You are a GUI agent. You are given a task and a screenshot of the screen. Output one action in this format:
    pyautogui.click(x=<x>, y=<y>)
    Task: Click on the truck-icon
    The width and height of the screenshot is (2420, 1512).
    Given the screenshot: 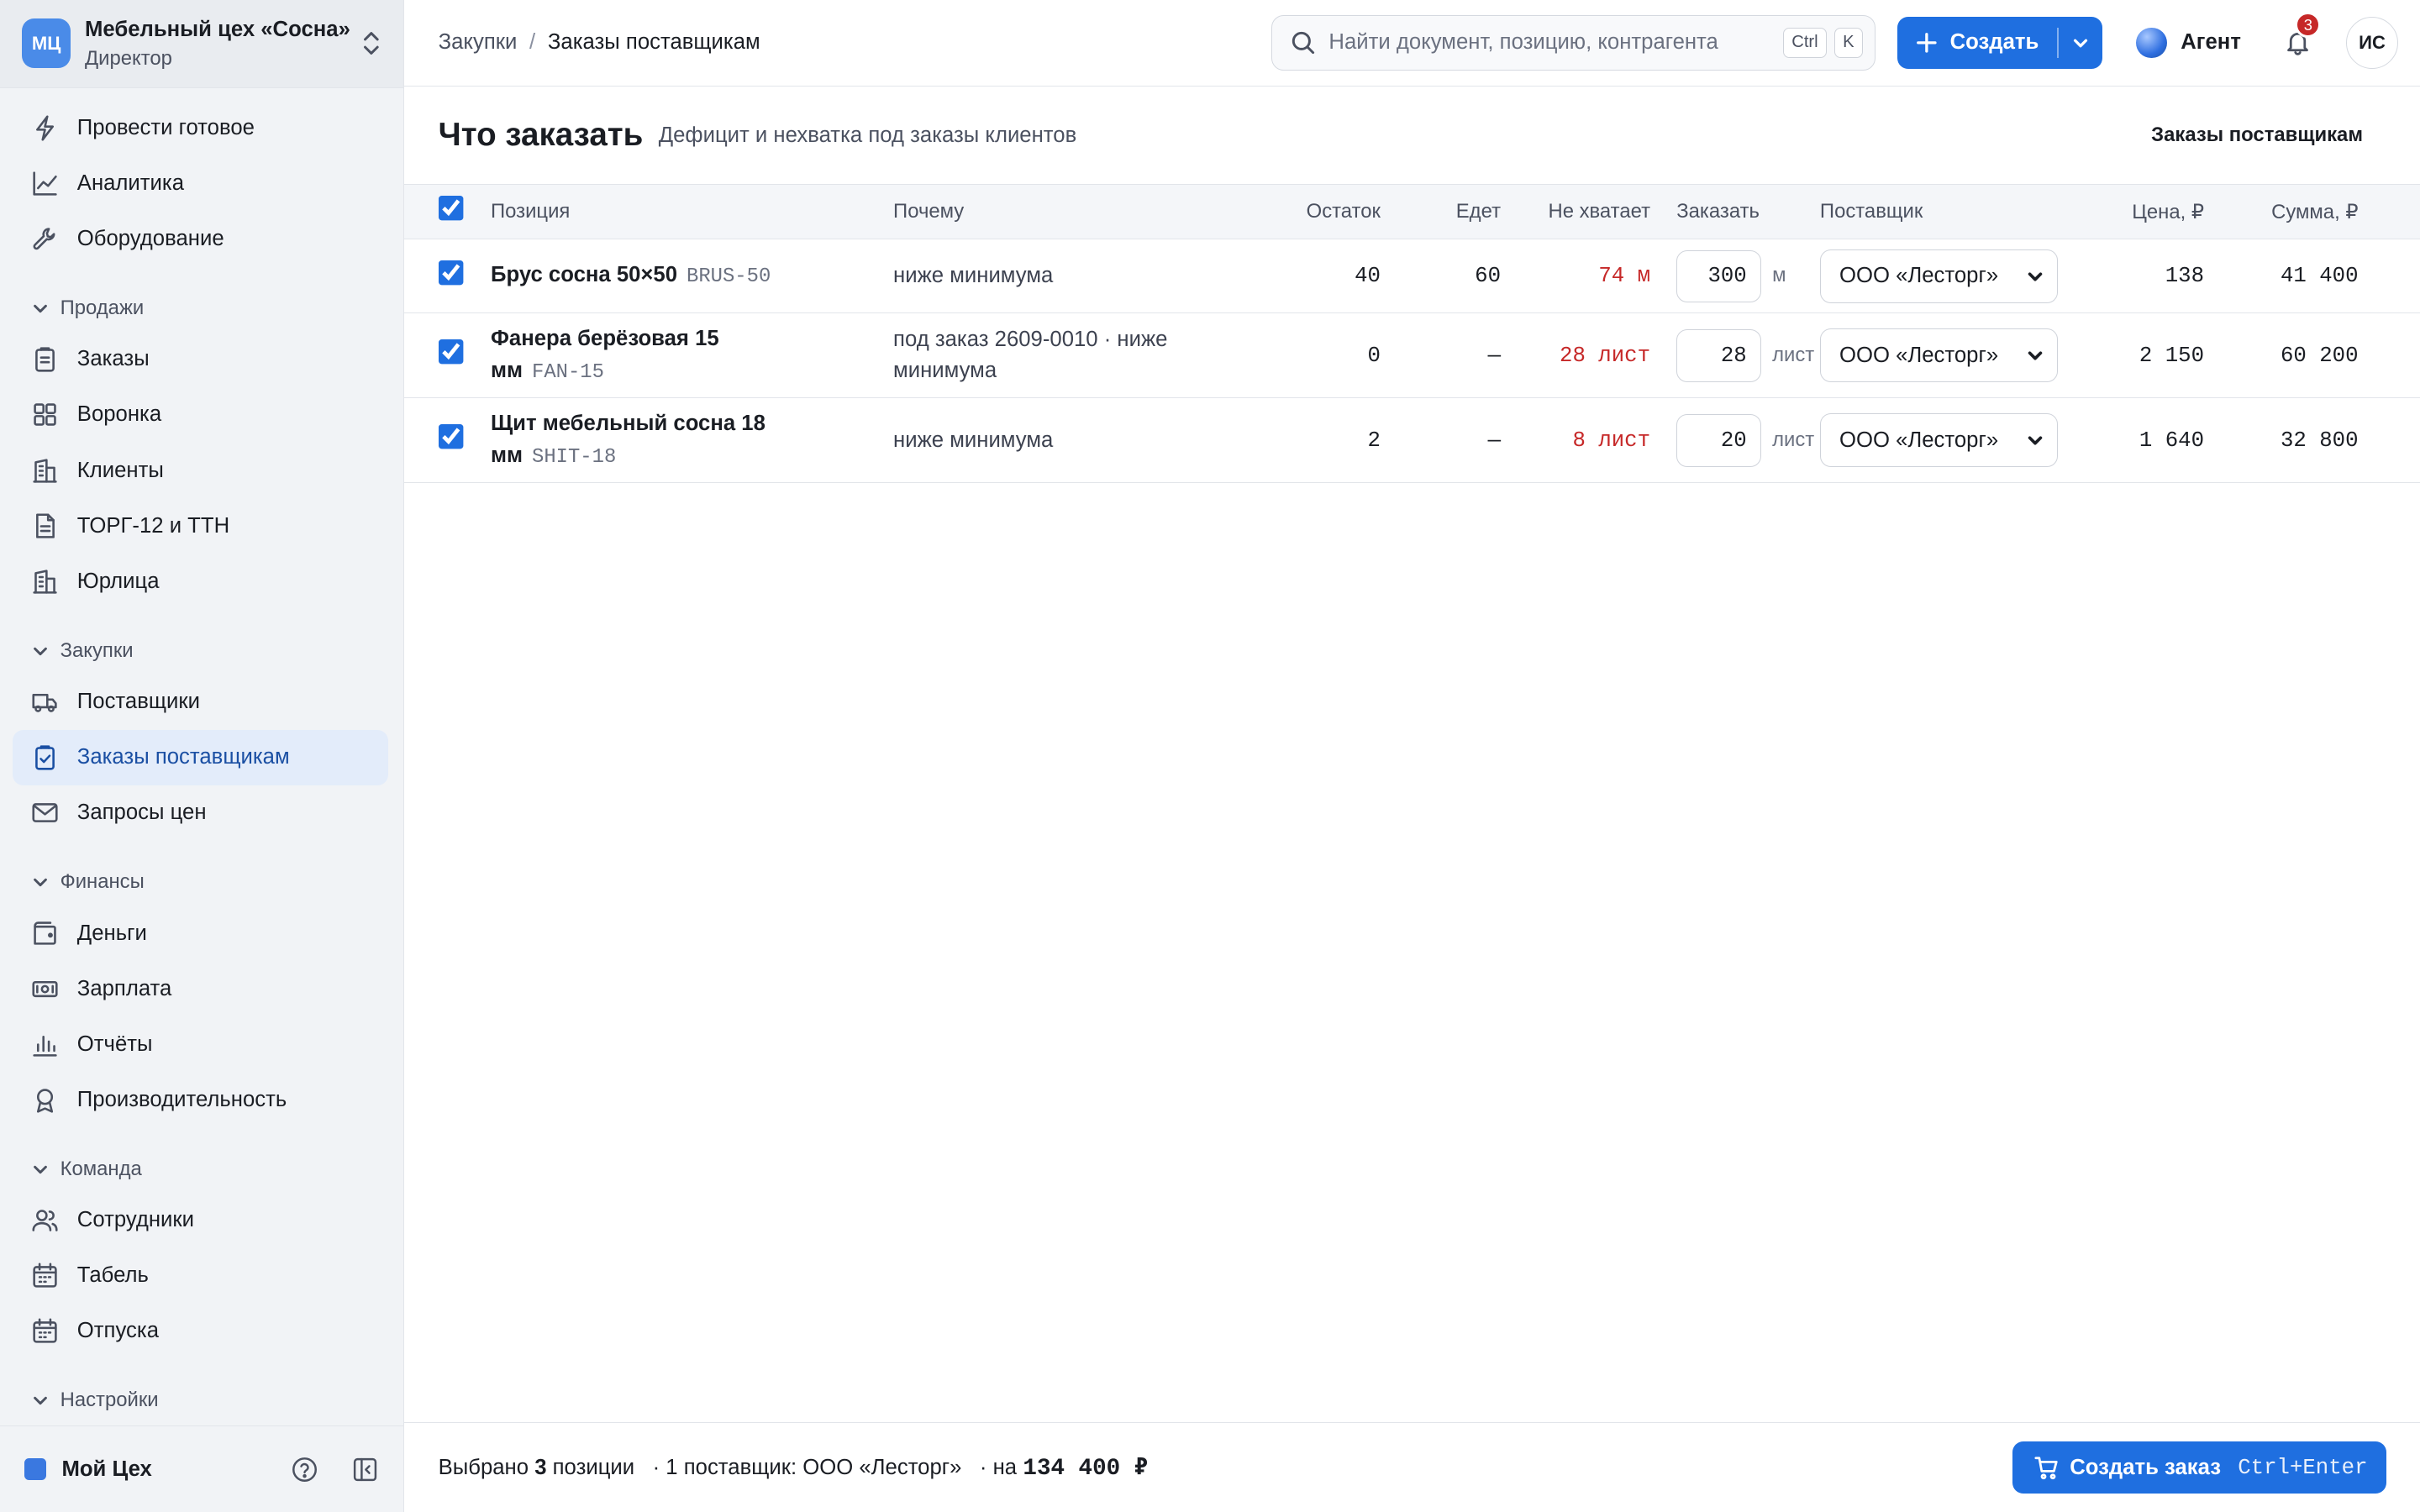 What is the action you would take?
    pyautogui.click(x=44, y=703)
    